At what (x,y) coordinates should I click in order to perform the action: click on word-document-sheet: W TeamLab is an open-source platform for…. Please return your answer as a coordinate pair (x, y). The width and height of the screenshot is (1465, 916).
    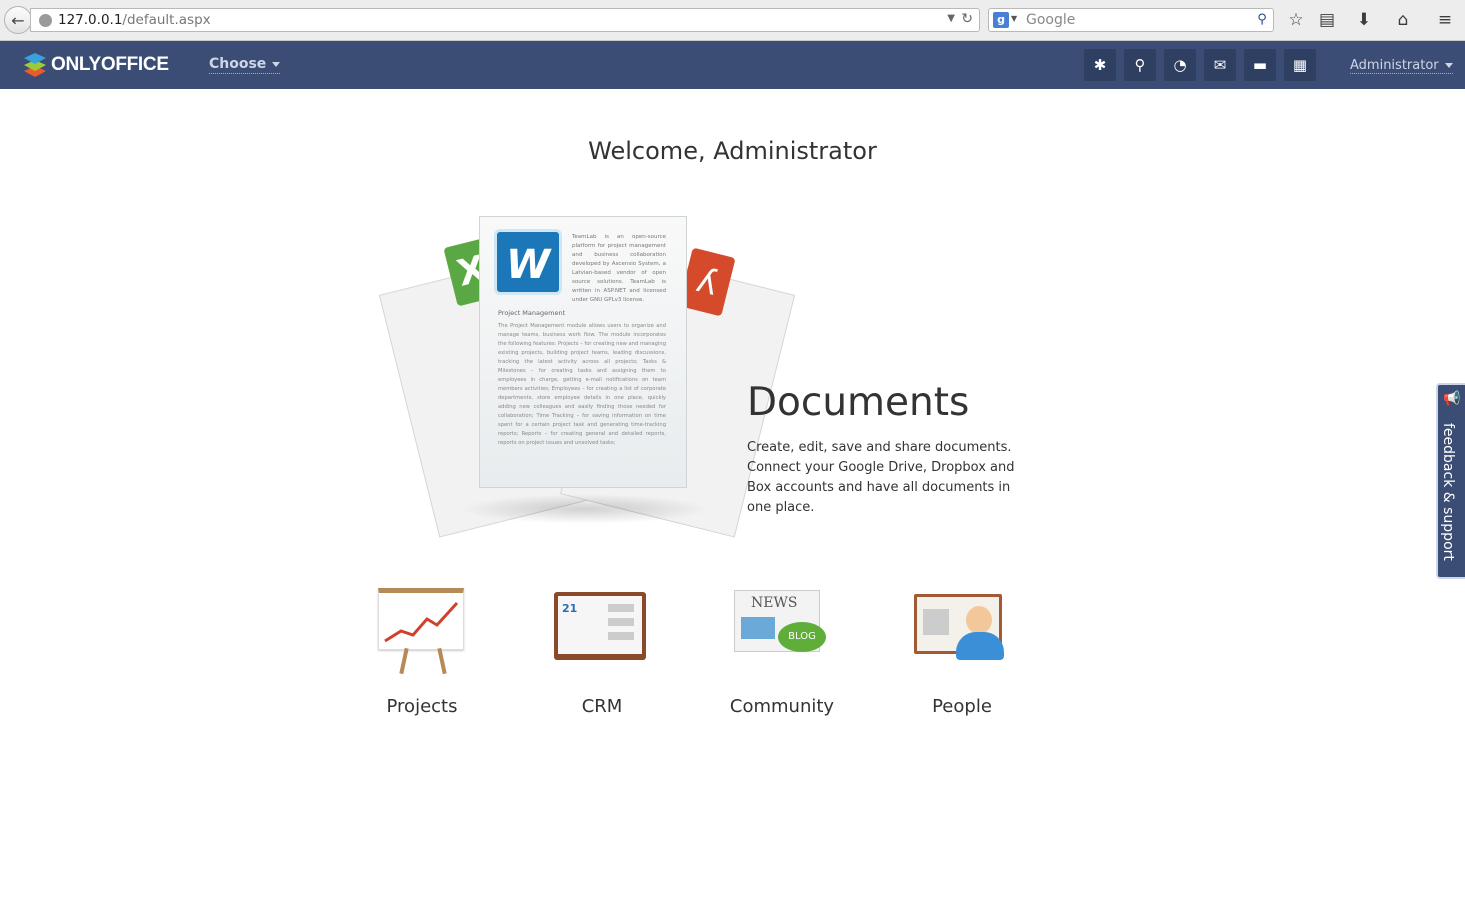
    Looking at the image, I should click on (583, 352).